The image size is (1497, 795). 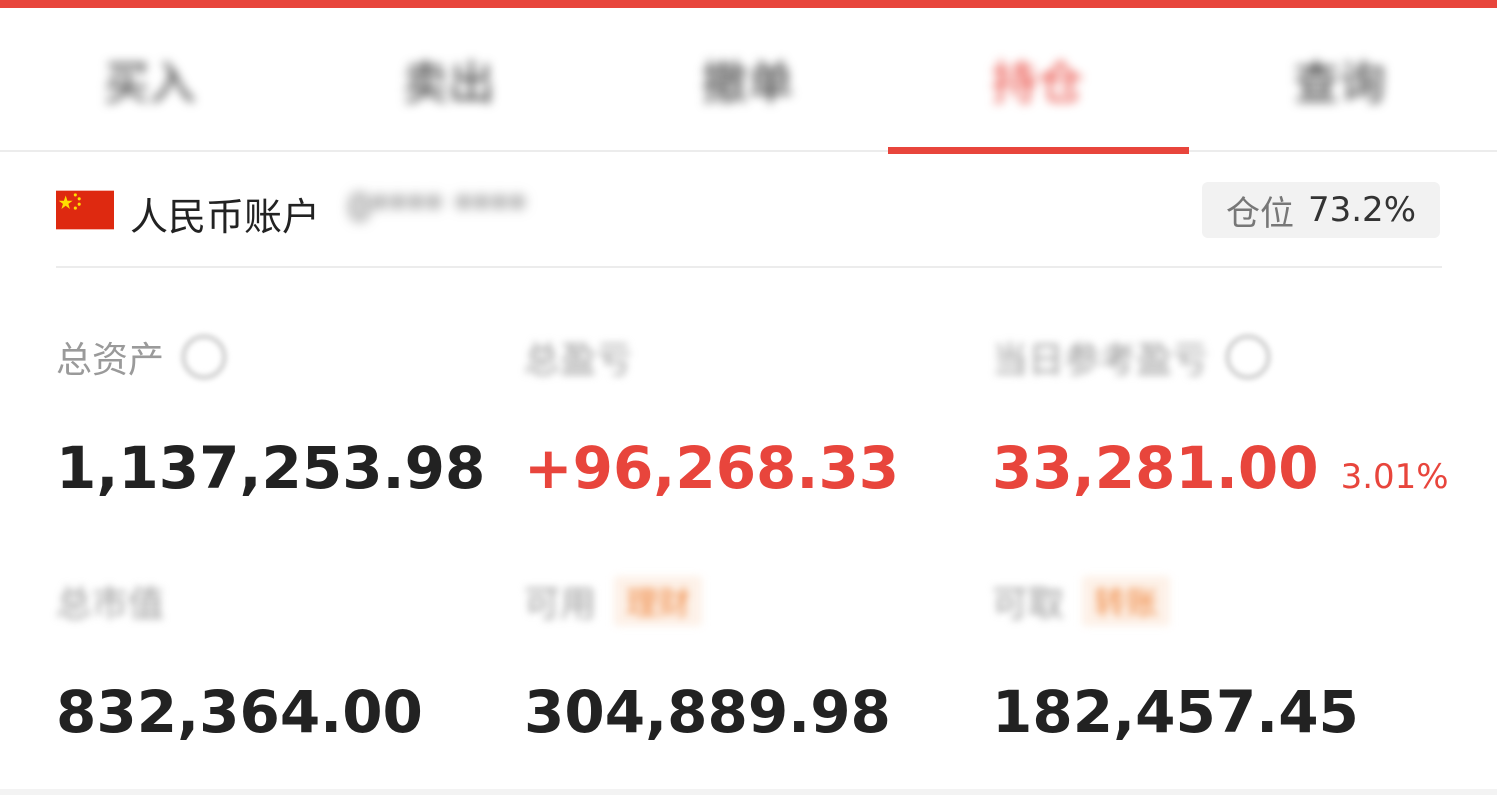 What do you see at coordinates (1155, 468) in the screenshot?
I see `today-pnl-value: 33,281.00` at bounding box center [1155, 468].